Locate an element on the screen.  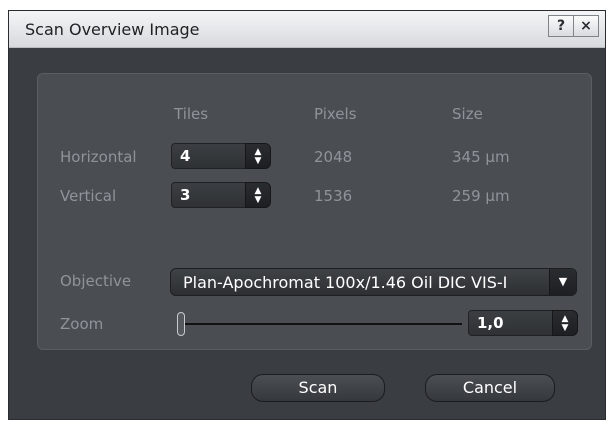
zoom-input: 1,0 is located at coordinates (511, 323).